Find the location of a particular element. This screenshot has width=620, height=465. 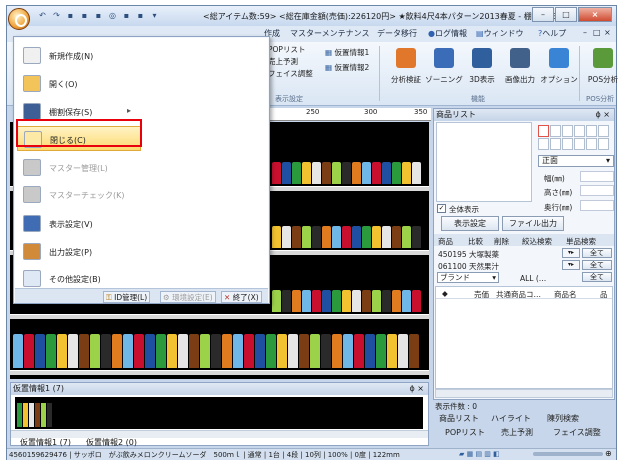

pos-analysis-button: POS分析 is located at coordinates (602, 68).